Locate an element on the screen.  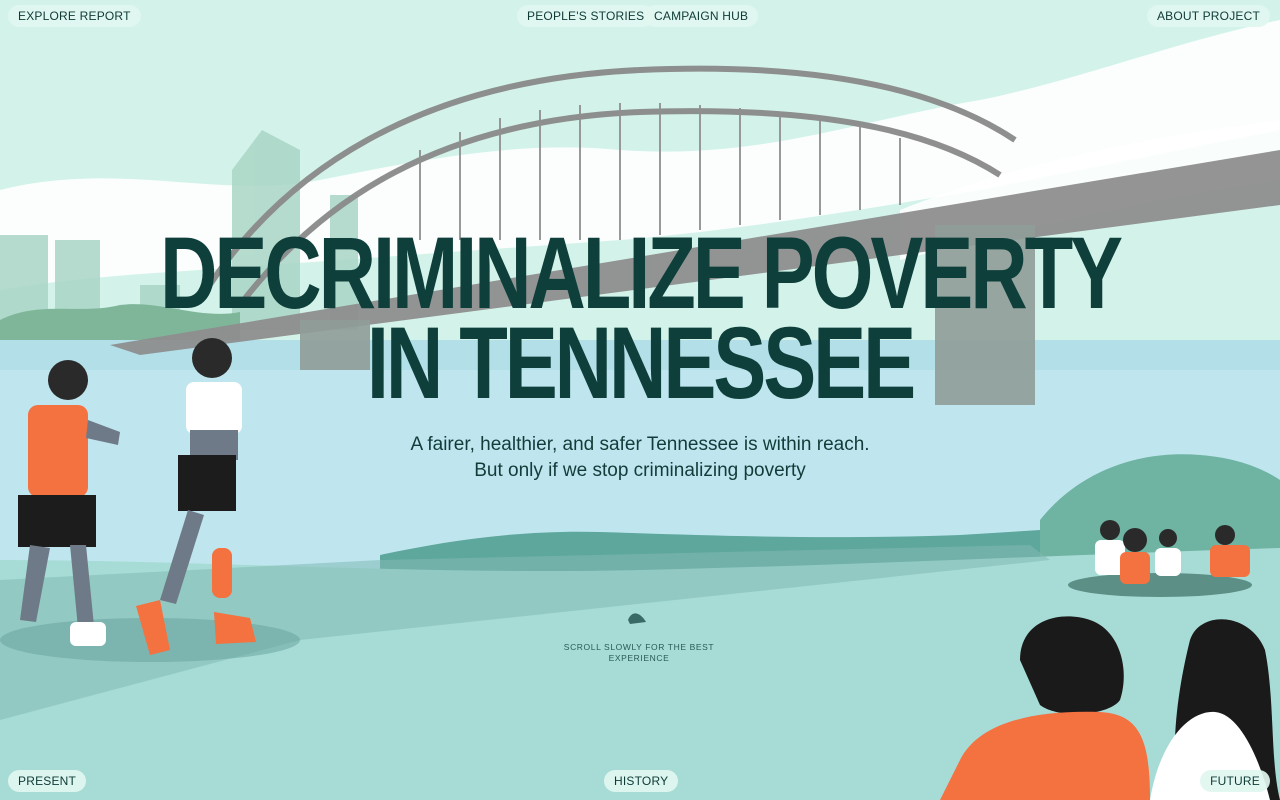
about-project-link: ABOUT PROJECT is located at coordinates (1208, 16).